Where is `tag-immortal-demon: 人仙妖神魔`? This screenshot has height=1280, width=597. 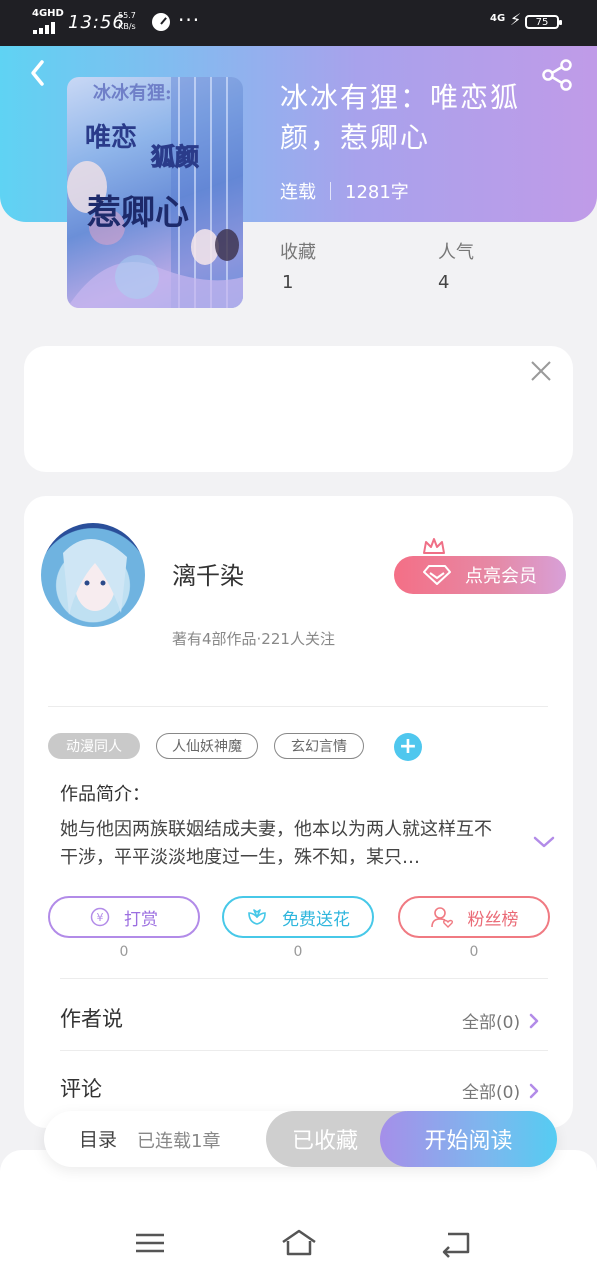
tag-immortal-demon: 人仙妖神魔 is located at coordinates (207, 746).